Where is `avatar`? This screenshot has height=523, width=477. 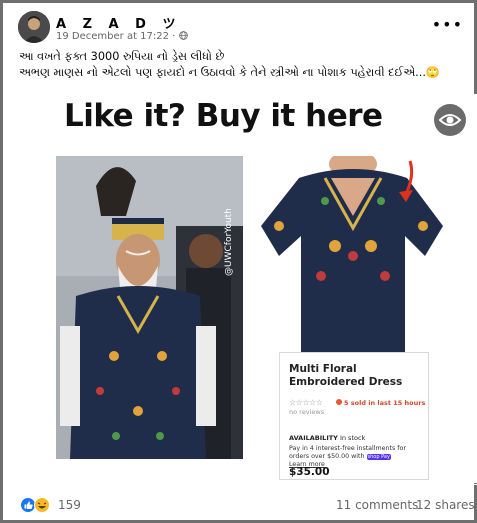 avatar is located at coordinates (34, 27).